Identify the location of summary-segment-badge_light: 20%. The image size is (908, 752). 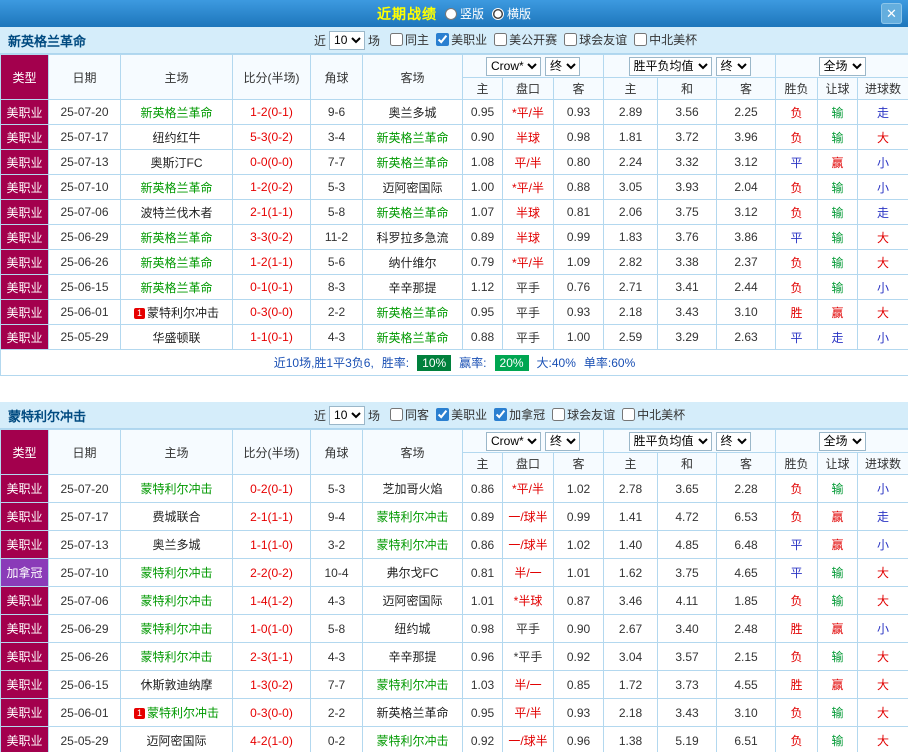
(511, 363).